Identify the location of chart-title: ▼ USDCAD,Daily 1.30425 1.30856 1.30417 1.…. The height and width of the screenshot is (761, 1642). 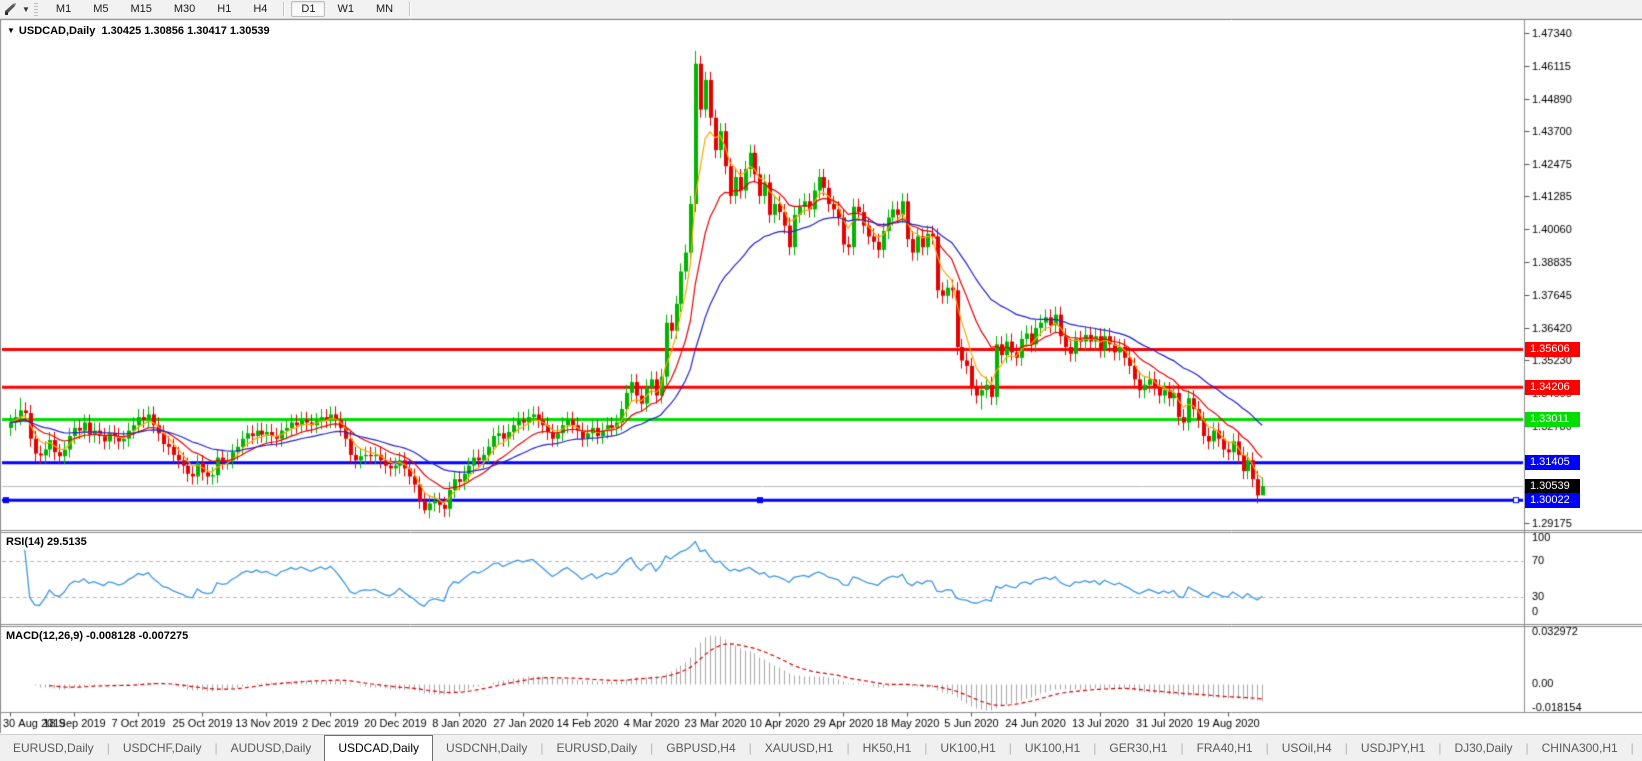
(138, 31).